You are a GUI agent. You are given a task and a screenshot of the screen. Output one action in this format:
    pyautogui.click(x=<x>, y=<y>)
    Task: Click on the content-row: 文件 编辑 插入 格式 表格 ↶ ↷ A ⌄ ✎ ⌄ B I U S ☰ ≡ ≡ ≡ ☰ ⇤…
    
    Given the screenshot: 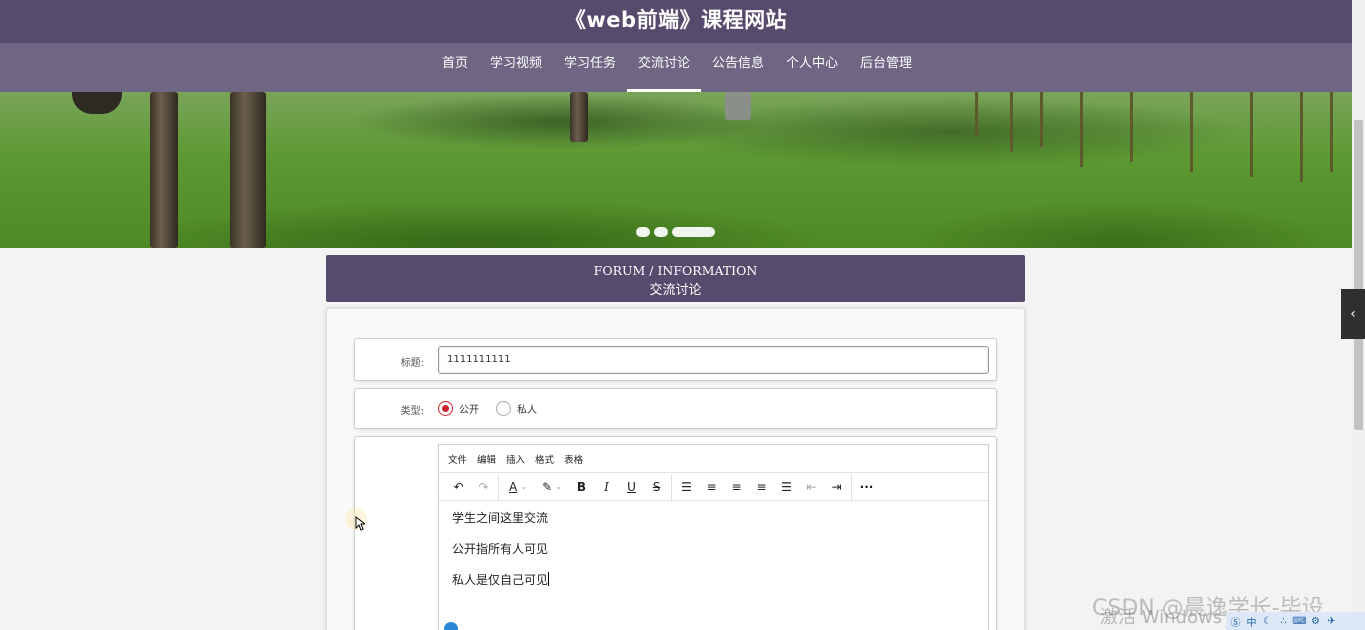 What is the action you would take?
    pyautogui.click(x=675, y=533)
    